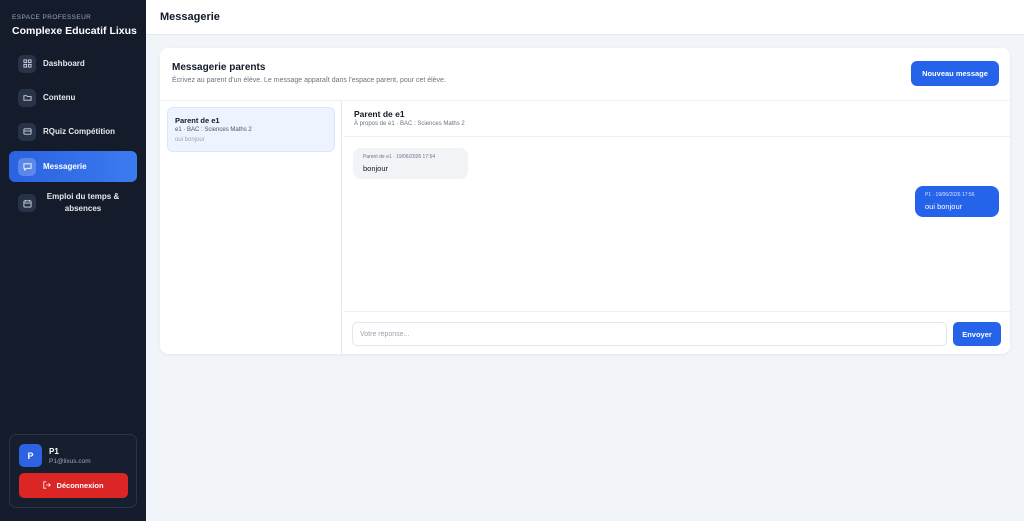  What do you see at coordinates (213, 130) in the screenshot?
I see `conversation-meta: e1 · BAC : Sciences Maths 2` at bounding box center [213, 130].